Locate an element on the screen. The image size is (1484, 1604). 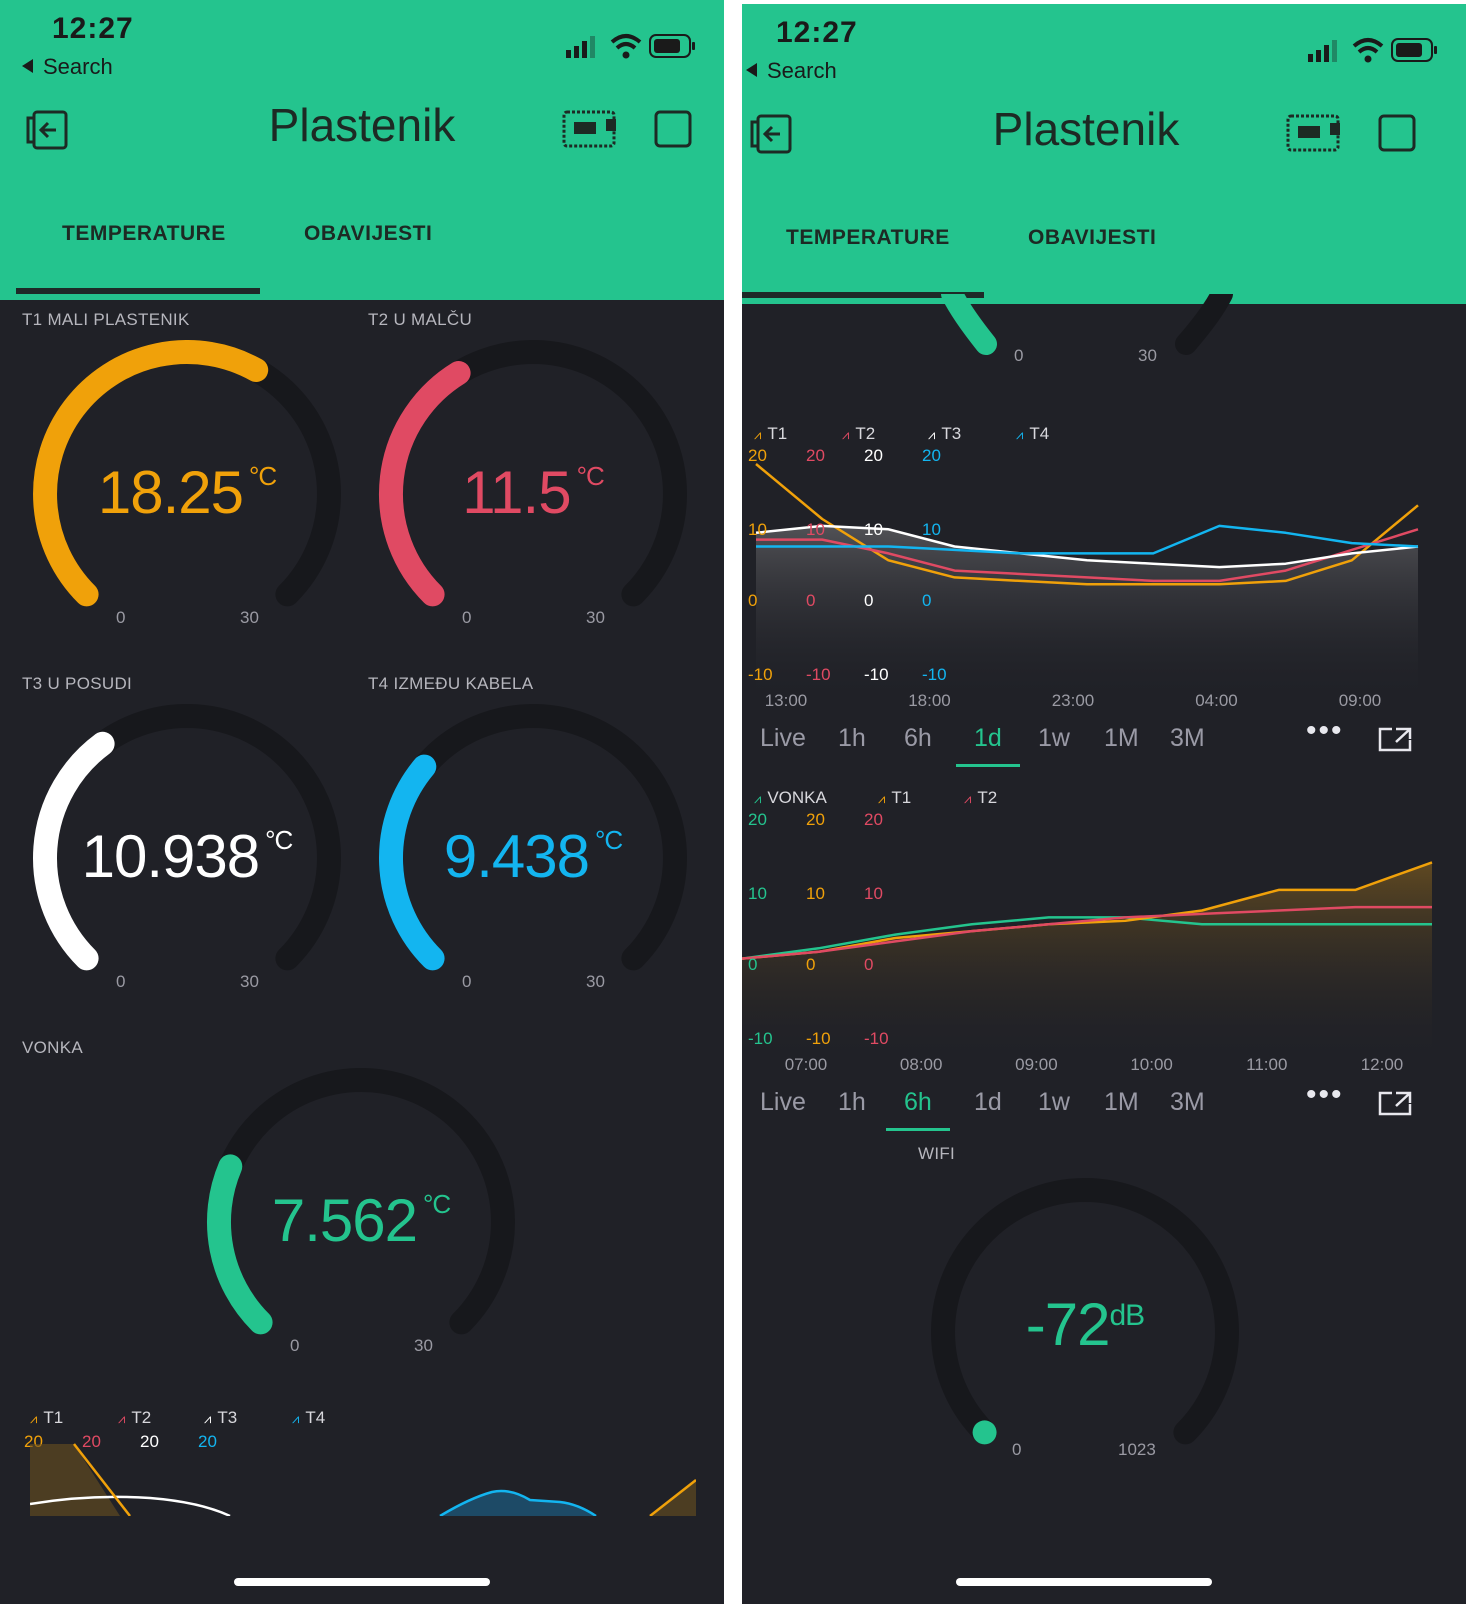
gauge-fill-dot is located at coordinates (984, 1432).